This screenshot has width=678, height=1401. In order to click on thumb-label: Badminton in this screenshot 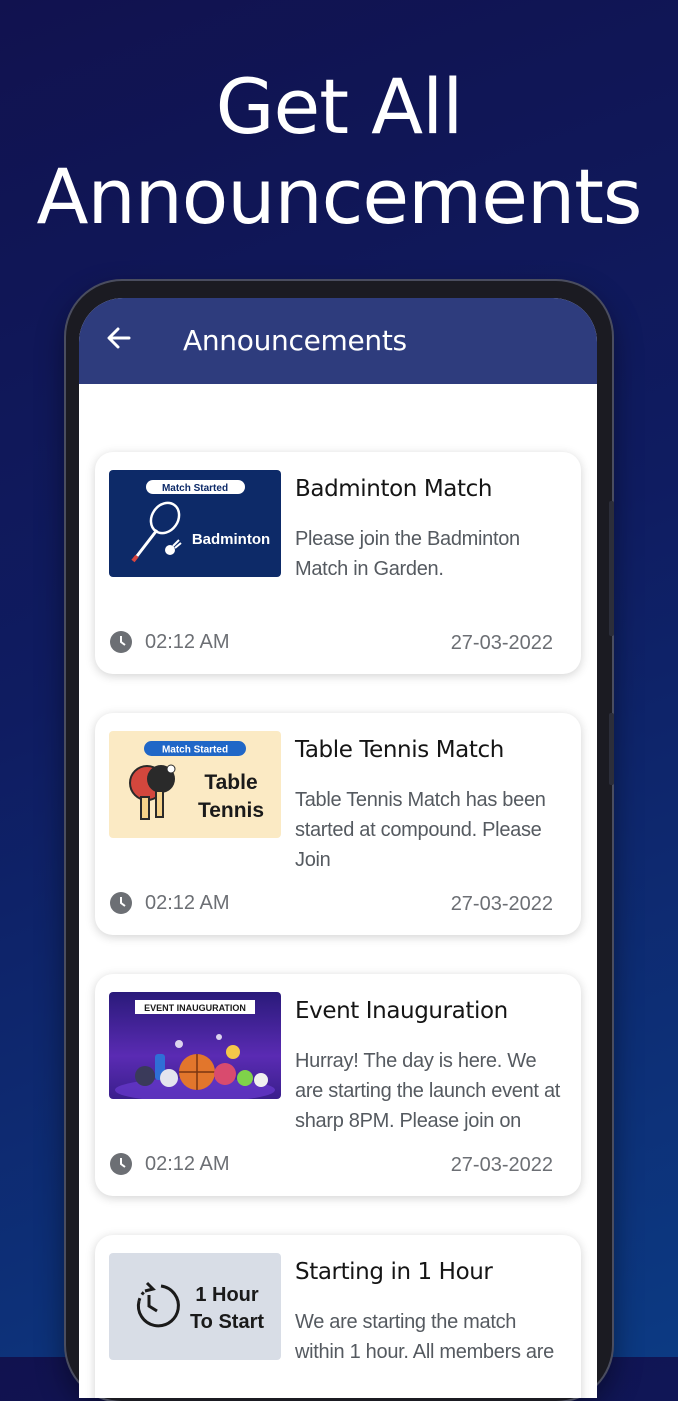, I will do `click(231, 539)`.